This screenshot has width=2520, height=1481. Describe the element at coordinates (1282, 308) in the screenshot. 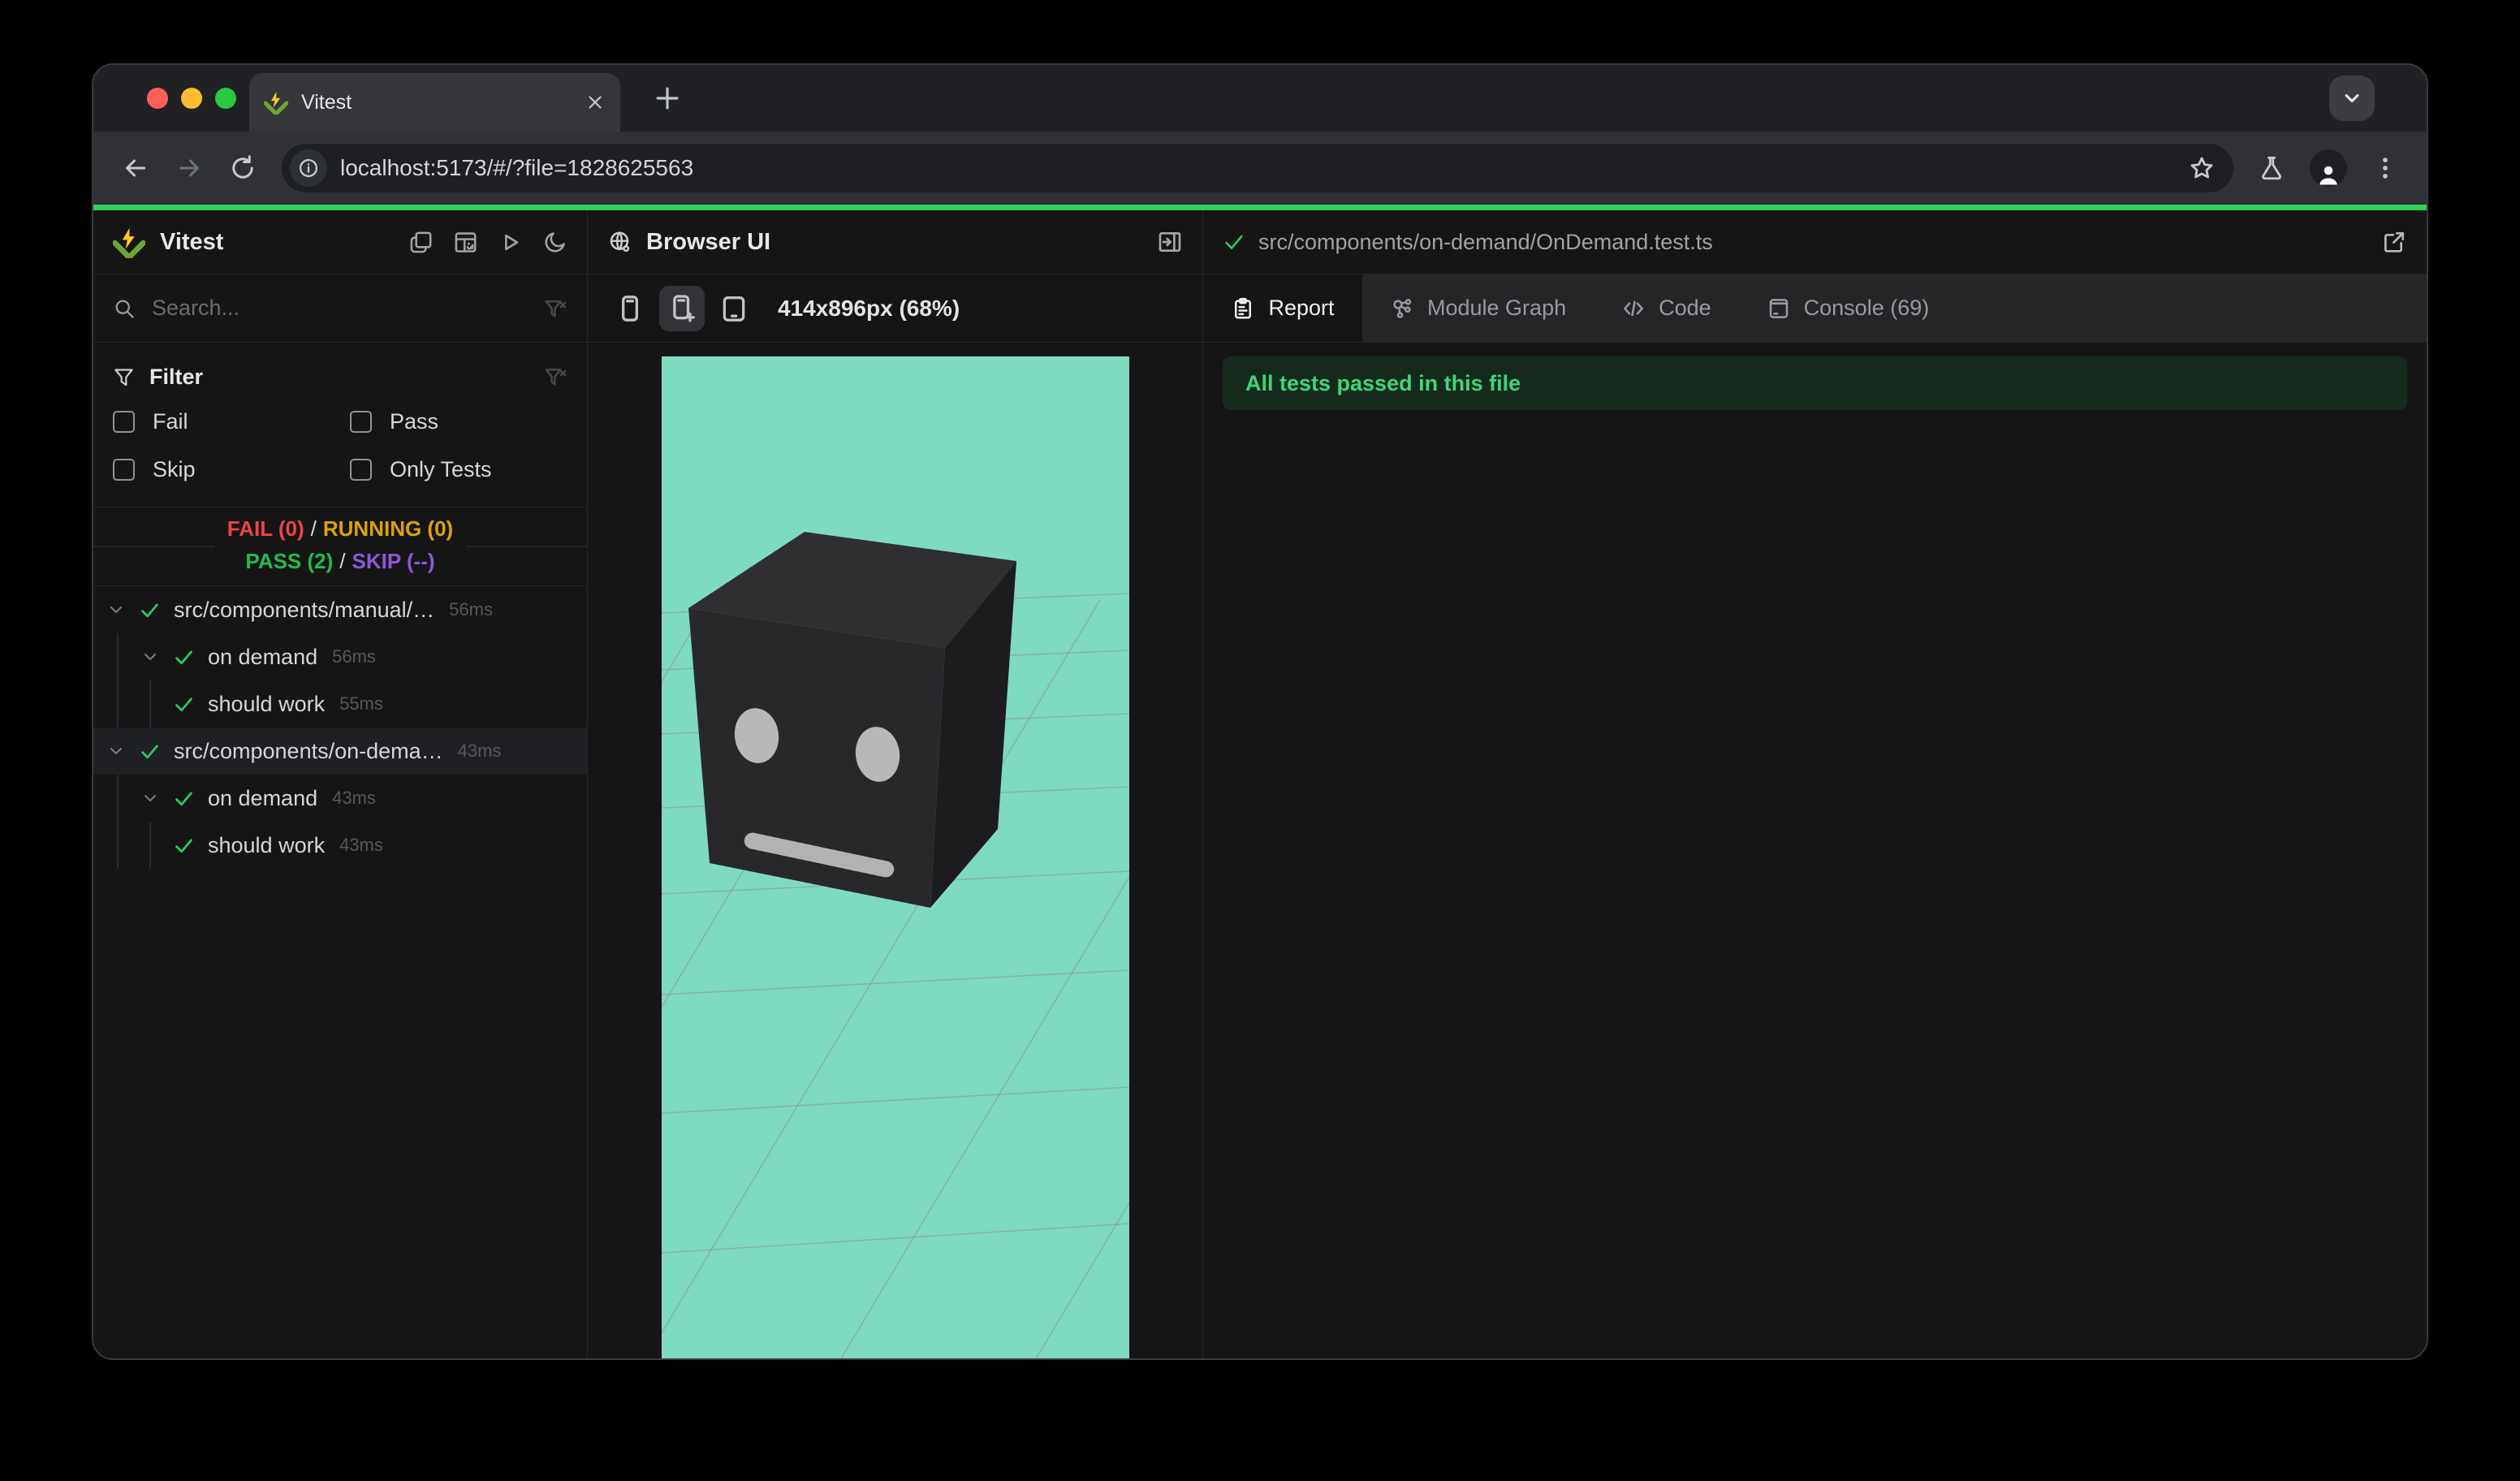

I see `tab-report: Report` at that location.